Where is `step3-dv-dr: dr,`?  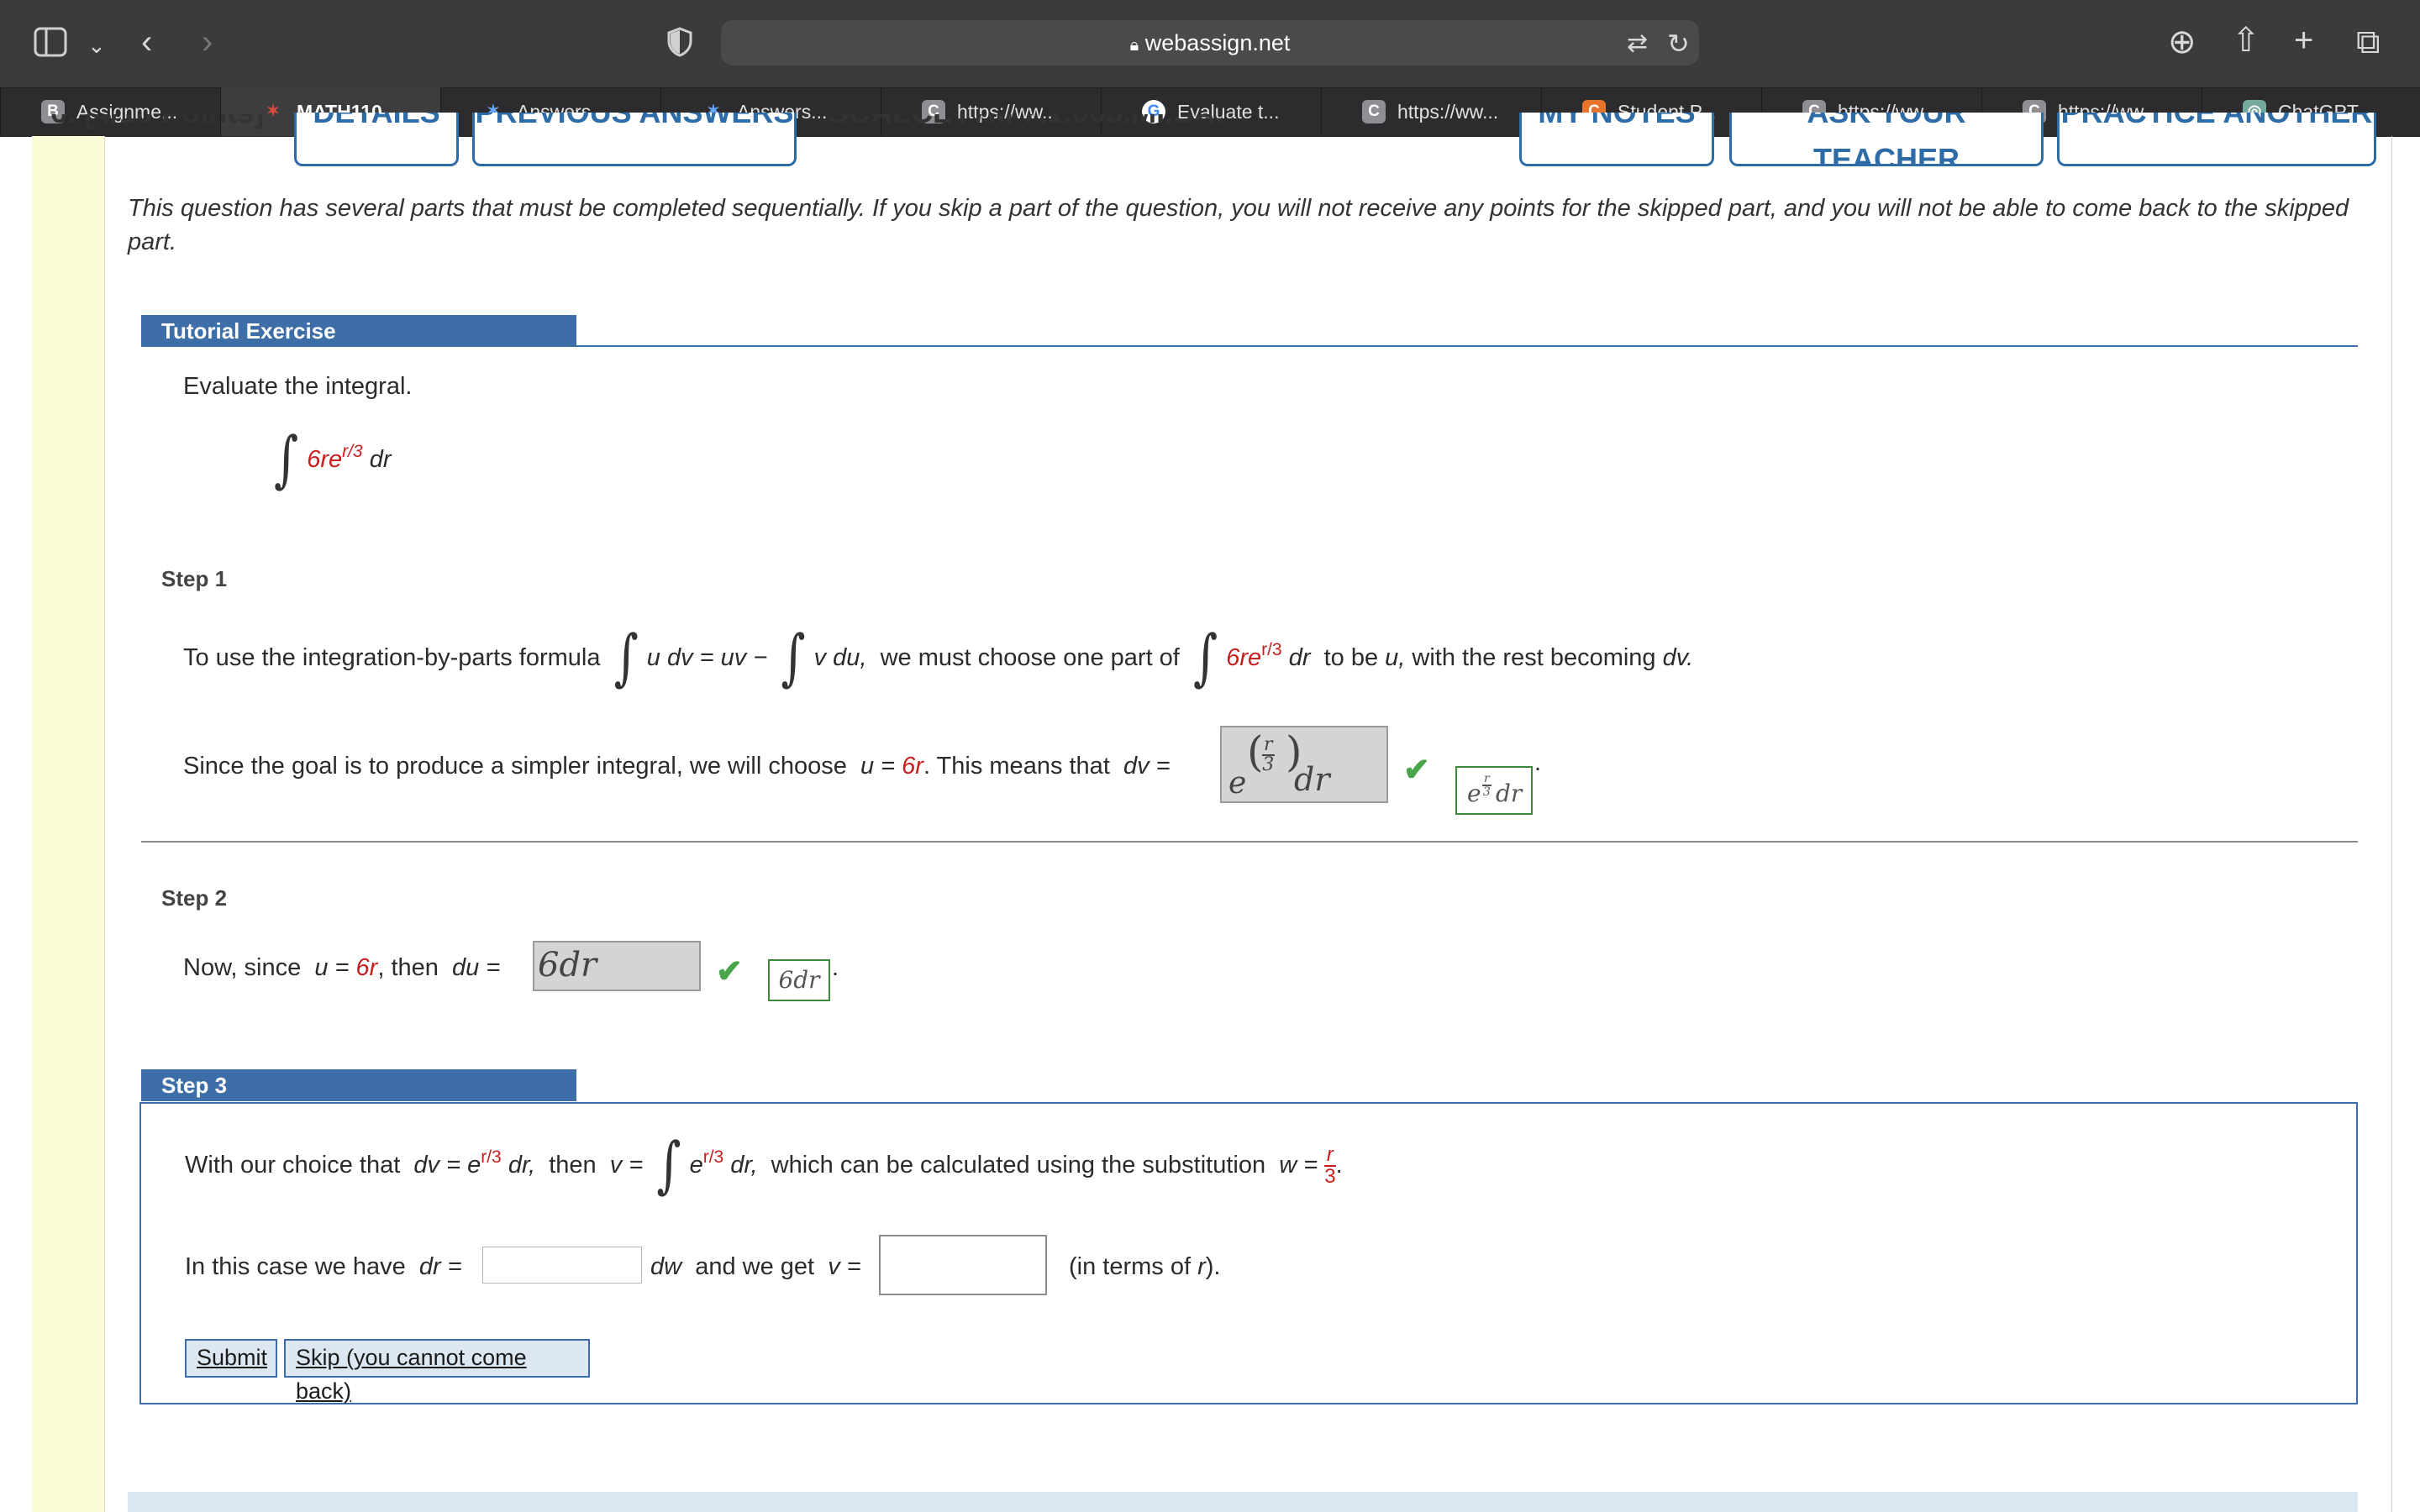
step3-dv-dr: dr, is located at coordinates (522, 1165).